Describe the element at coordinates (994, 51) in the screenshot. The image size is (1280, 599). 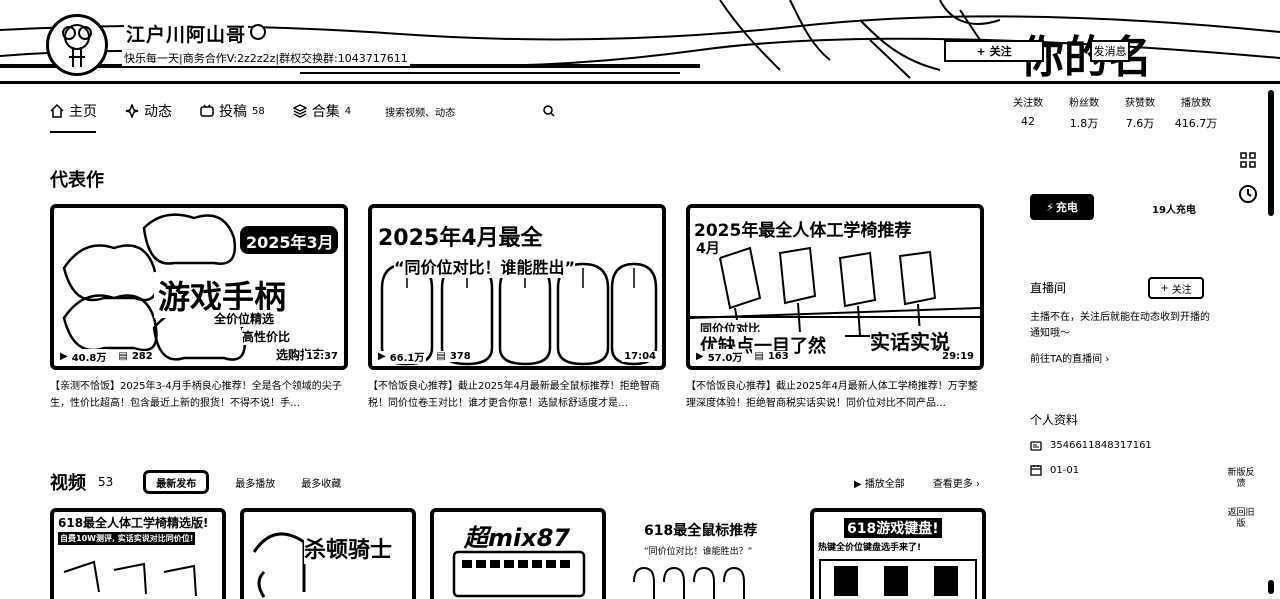
I see `follow-button: + 关注` at that location.